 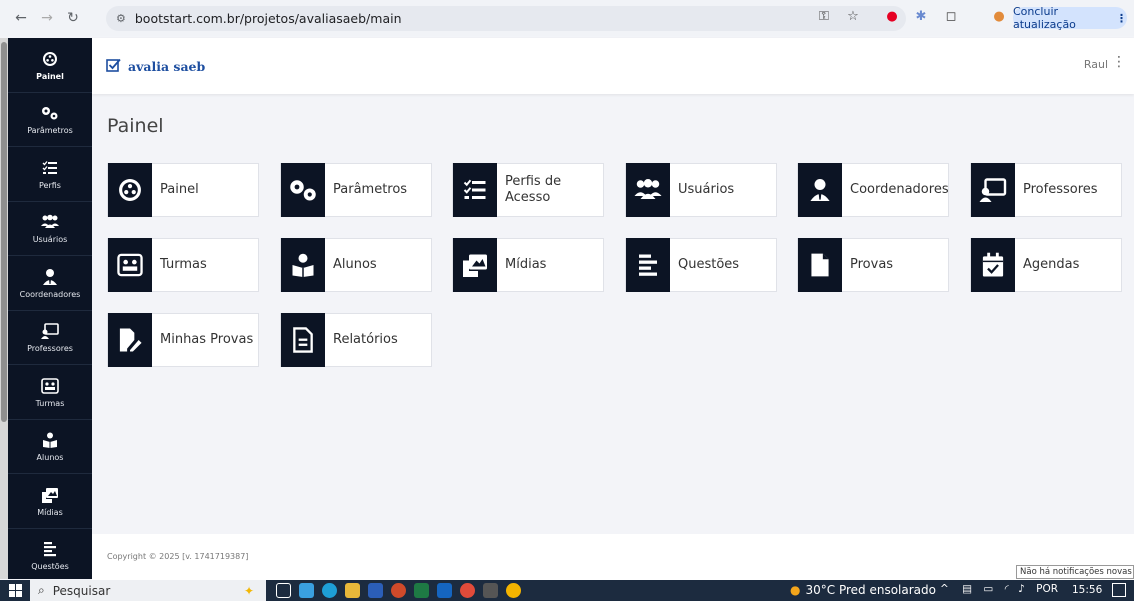 What do you see at coordinates (853, 16) in the screenshot?
I see `bookmark-star-icon: ☆` at bounding box center [853, 16].